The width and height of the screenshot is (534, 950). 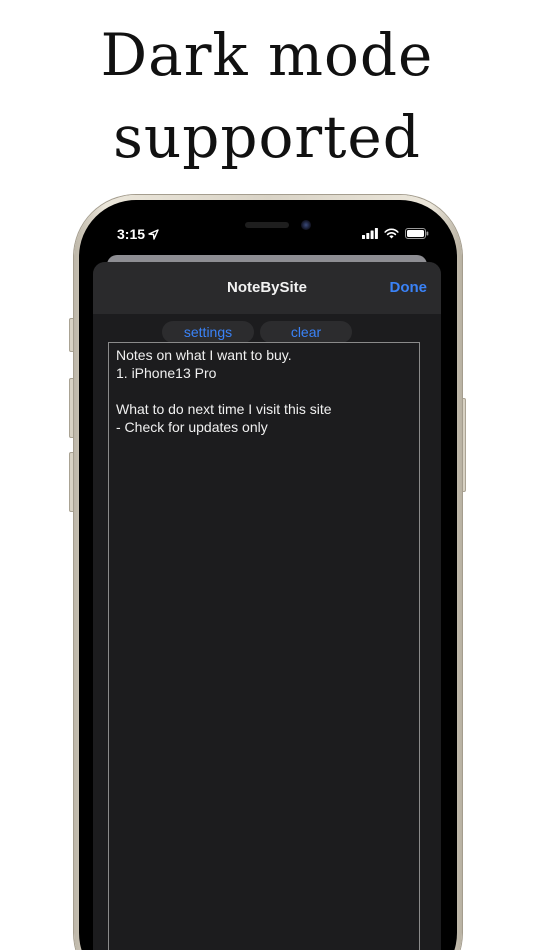 What do you see at coordinates (306, 332) in the screenshot?
I see `clear-button: clear` at bounding box center [306, 332].